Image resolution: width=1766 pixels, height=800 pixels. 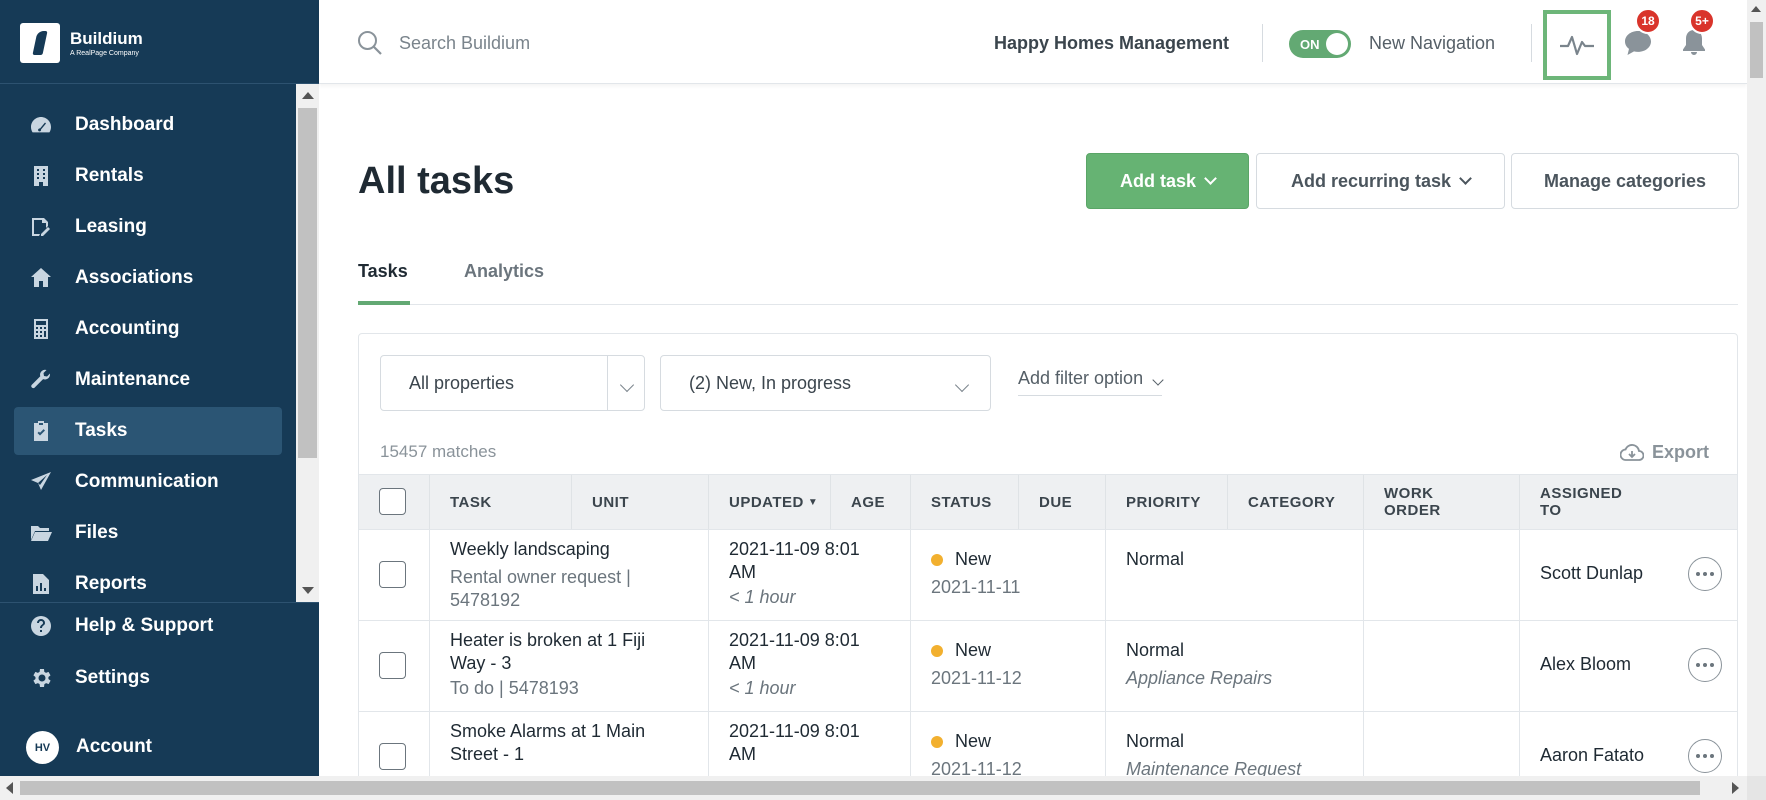 What do you see at coordinates (547, 743) in the screenshot?
I see `task-title-link: Smoke Alarms at 1 Main Street - 1` at bounding box center [547, 743].